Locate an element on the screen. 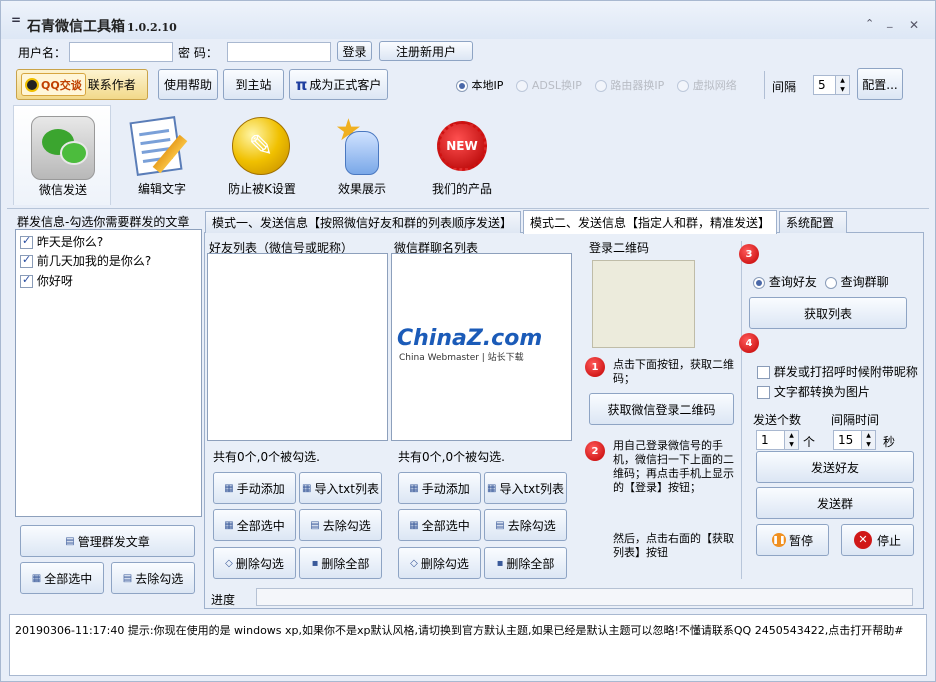  import-icon: ▦ is located at coordinates (307, 488).